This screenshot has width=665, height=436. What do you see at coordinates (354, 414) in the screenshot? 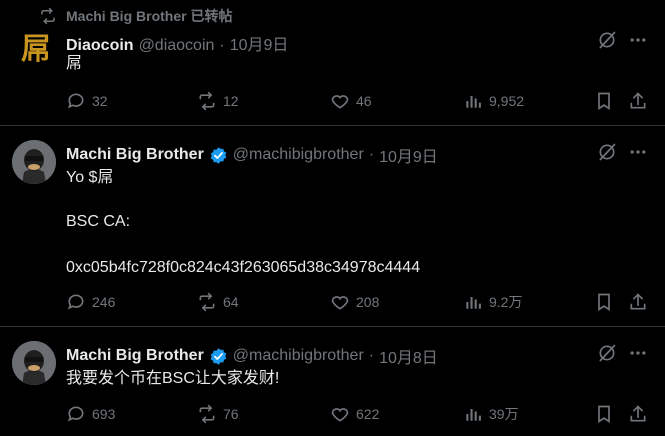
I see `like-button: 622` at bounding box center [354, 414].